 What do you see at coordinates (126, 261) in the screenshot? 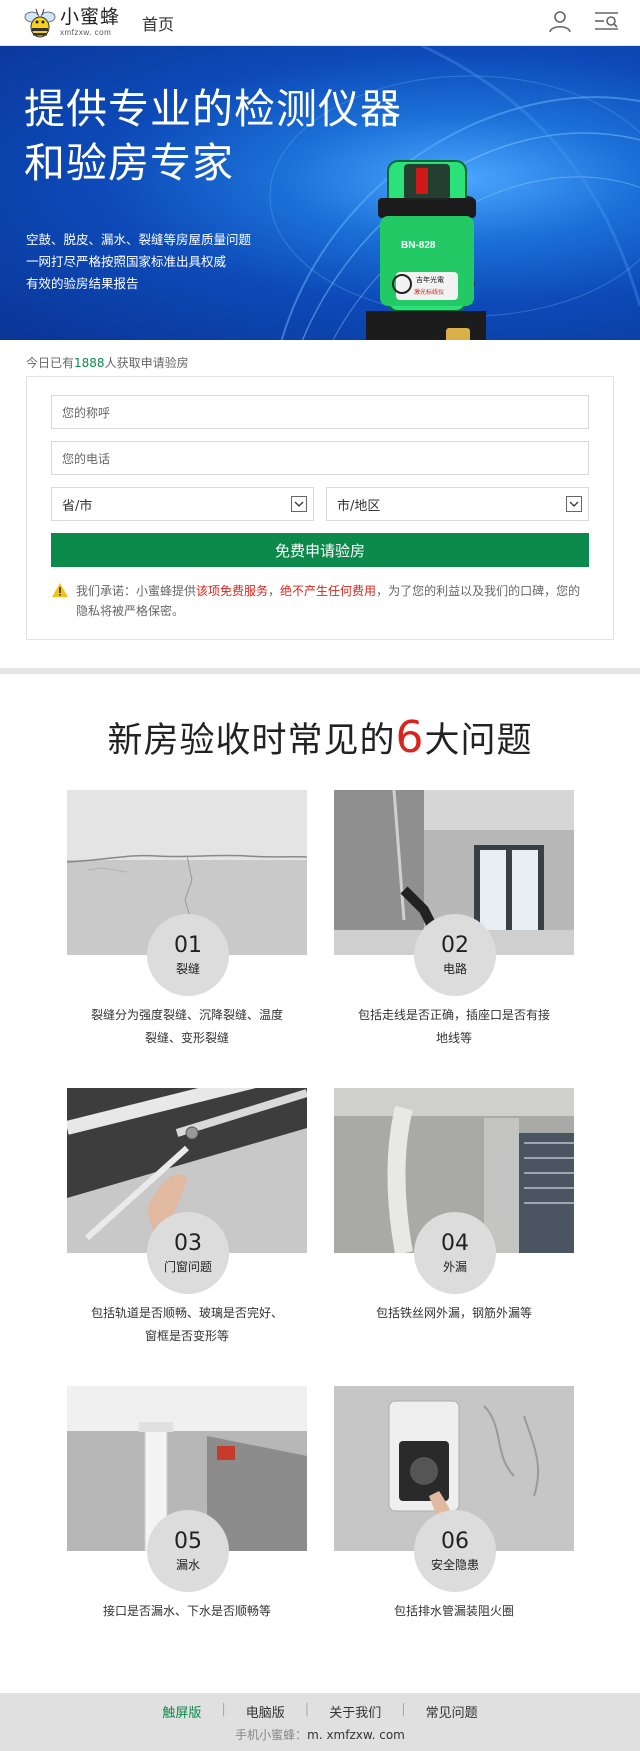
I see `banner-sub-line2: 一网打尽严格按照国家标准出具权威` at bounding box center [126, 261].